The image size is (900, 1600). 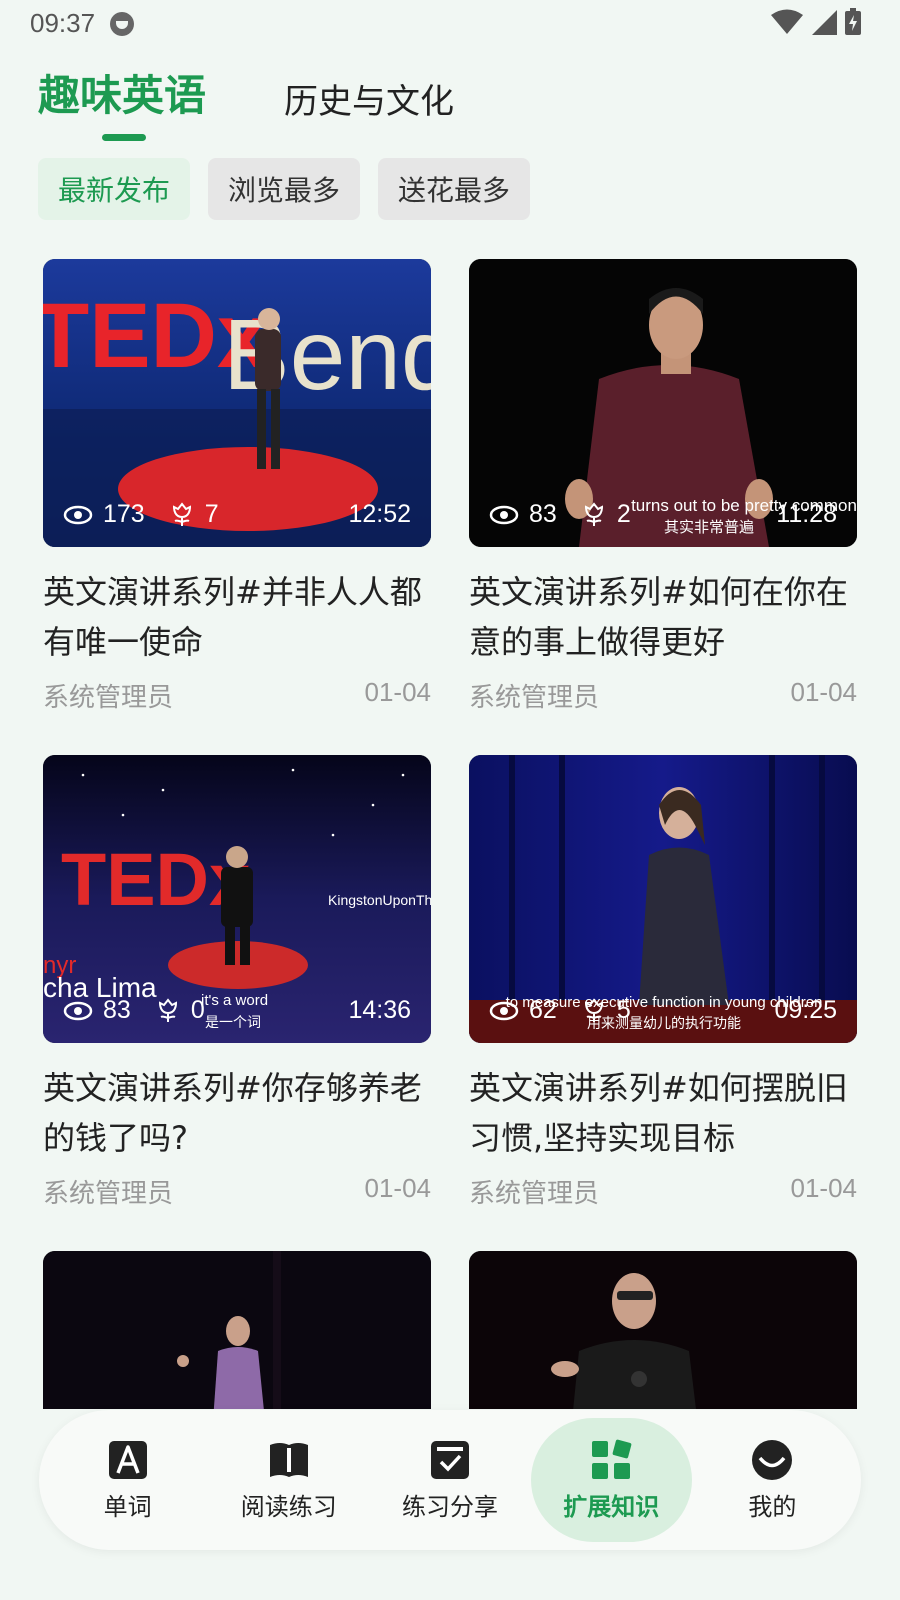 What do you see at coordinates (611, 1506) in the screenshot?
I see `nav-label: 扩展知识` at bounding box center [611, 1506].